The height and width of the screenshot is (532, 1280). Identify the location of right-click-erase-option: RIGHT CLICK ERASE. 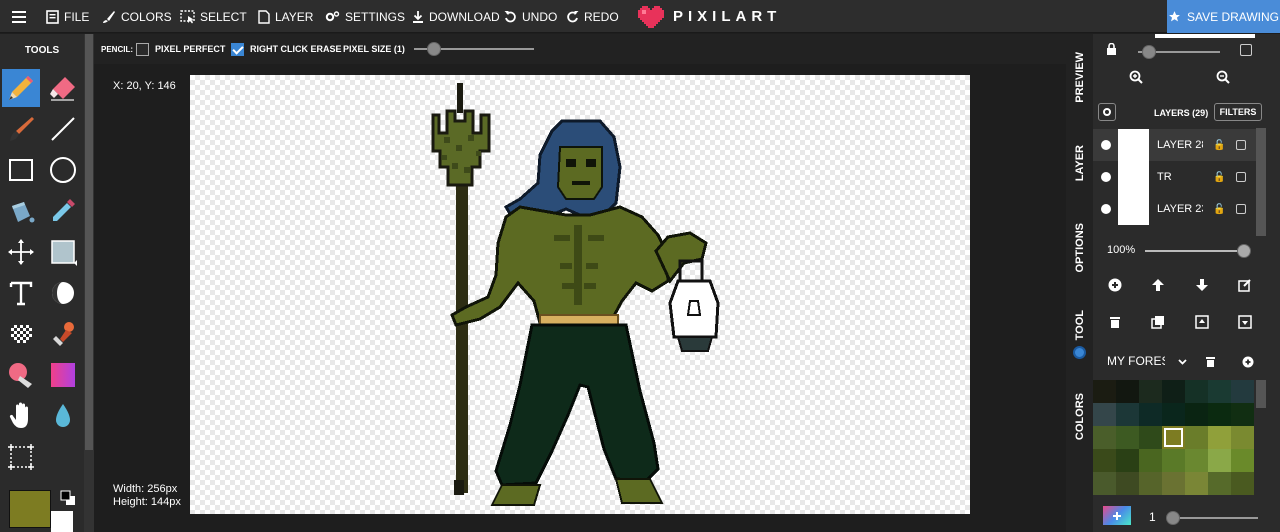
(286, 49).